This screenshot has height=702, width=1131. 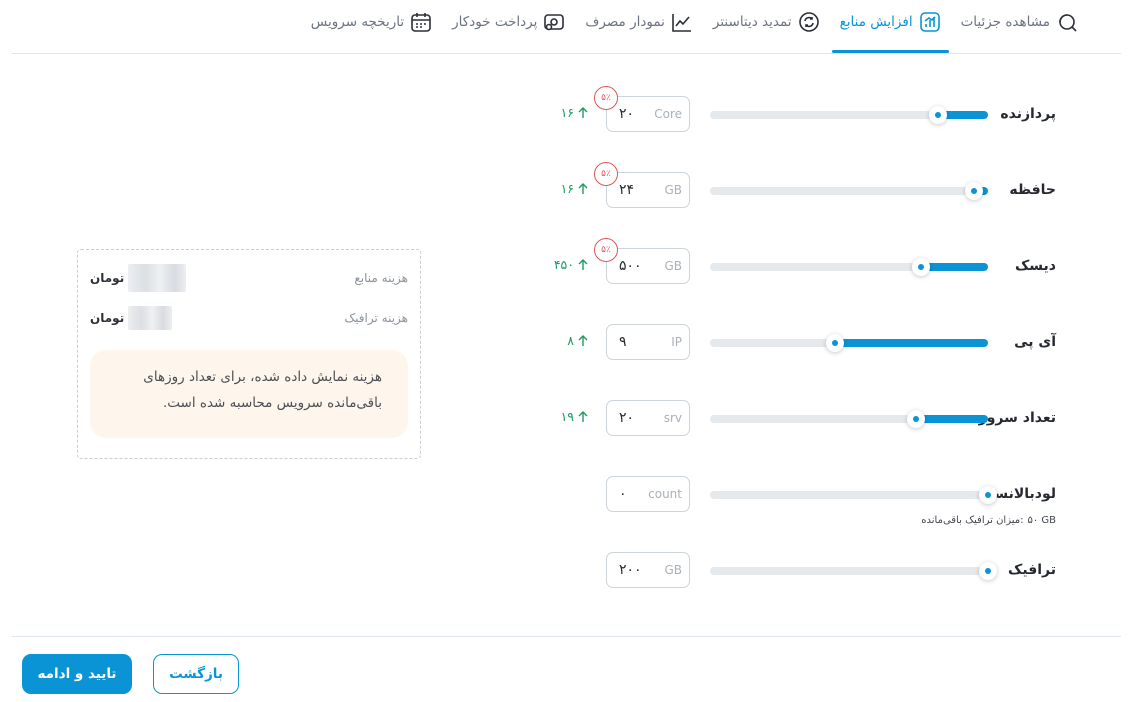 I want to click on resource-unit: count, so click(x=665, y=494).